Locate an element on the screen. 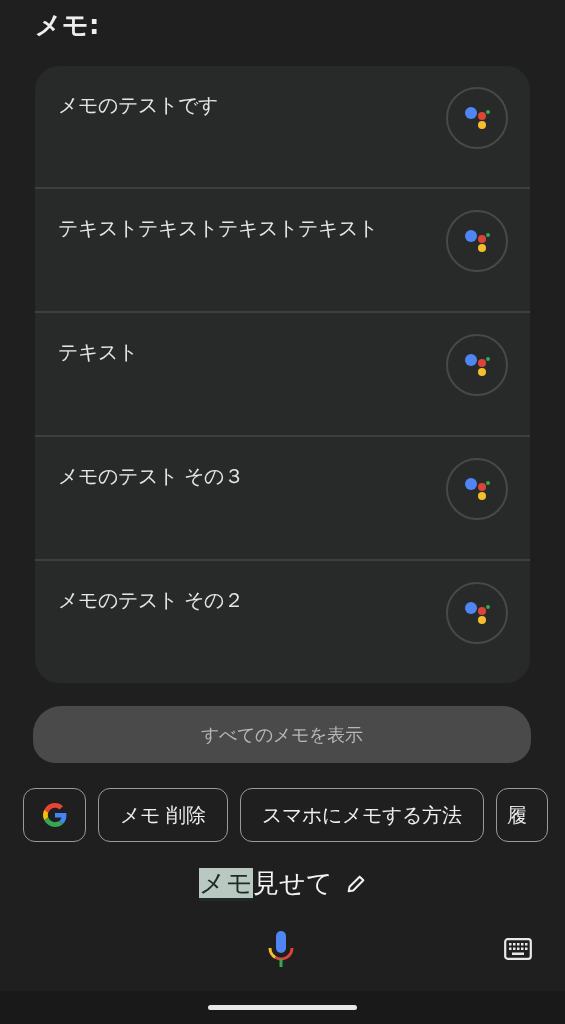  google-icon is located at coordinates (54, 815).